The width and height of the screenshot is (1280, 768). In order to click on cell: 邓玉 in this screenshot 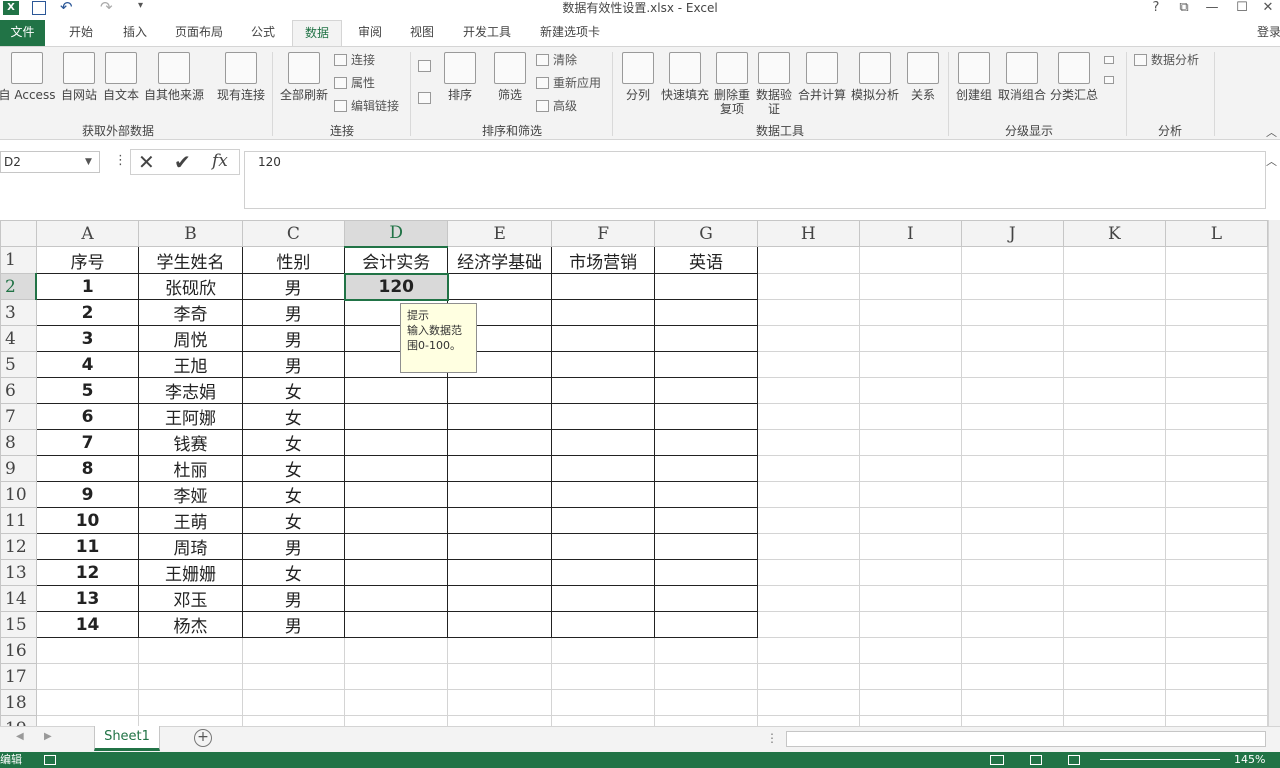, I will do `click(190, 598)`.